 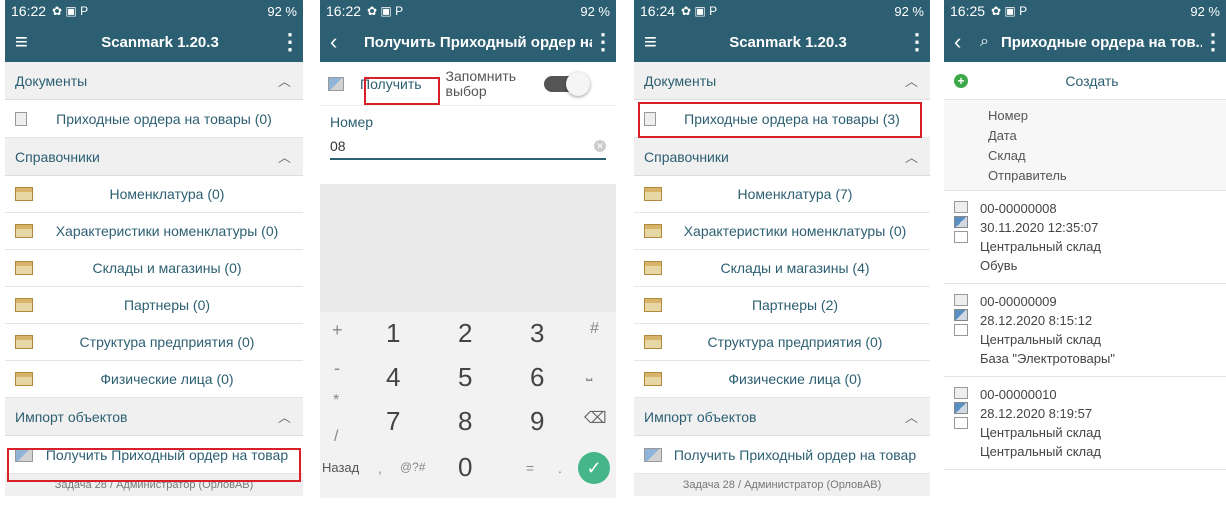 What do you see at coordinates (338, 146) in the screenshot?
I see `number-value: 08` at bounding box center [338, 146].